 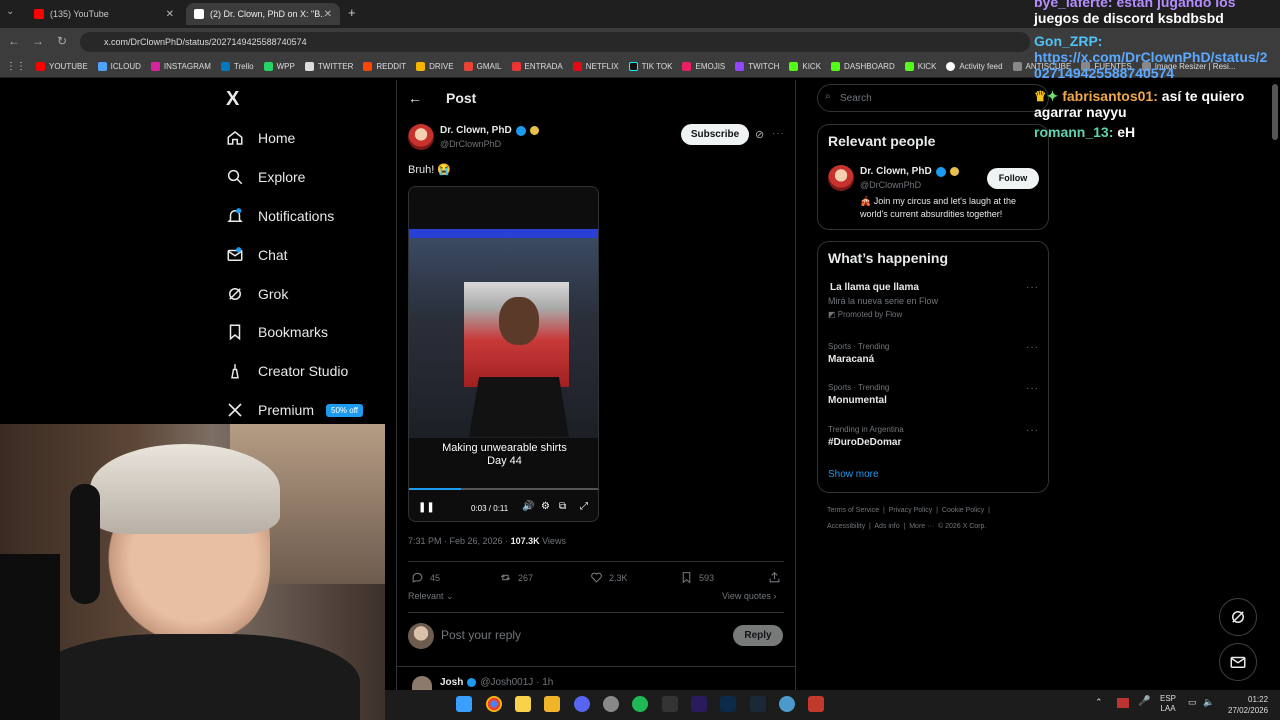 What do you see at coordinates (421, 137) in the screenshot?
I see `author-avatar` at bounding box center [421, 137].